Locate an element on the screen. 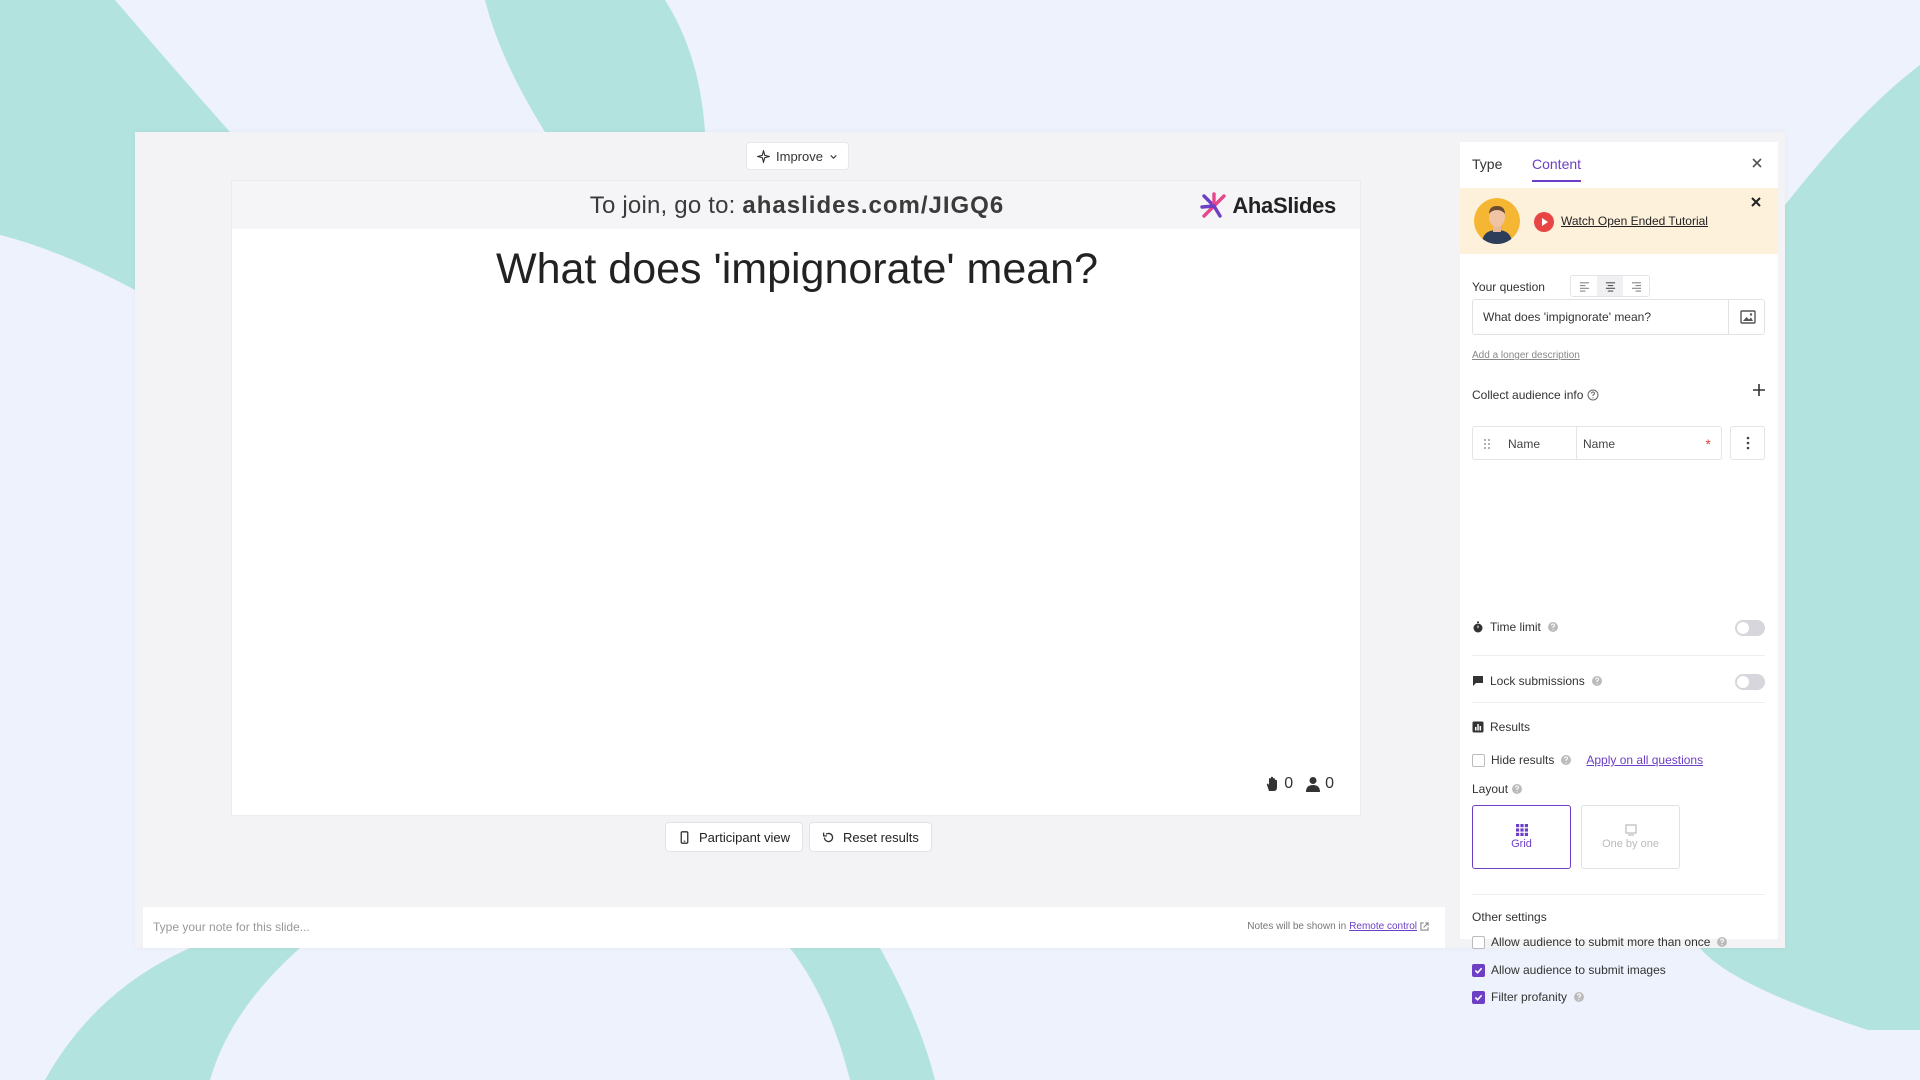 The image size is (1920, 1080). field-name-value: Name is located at coordinates (1599, 444).